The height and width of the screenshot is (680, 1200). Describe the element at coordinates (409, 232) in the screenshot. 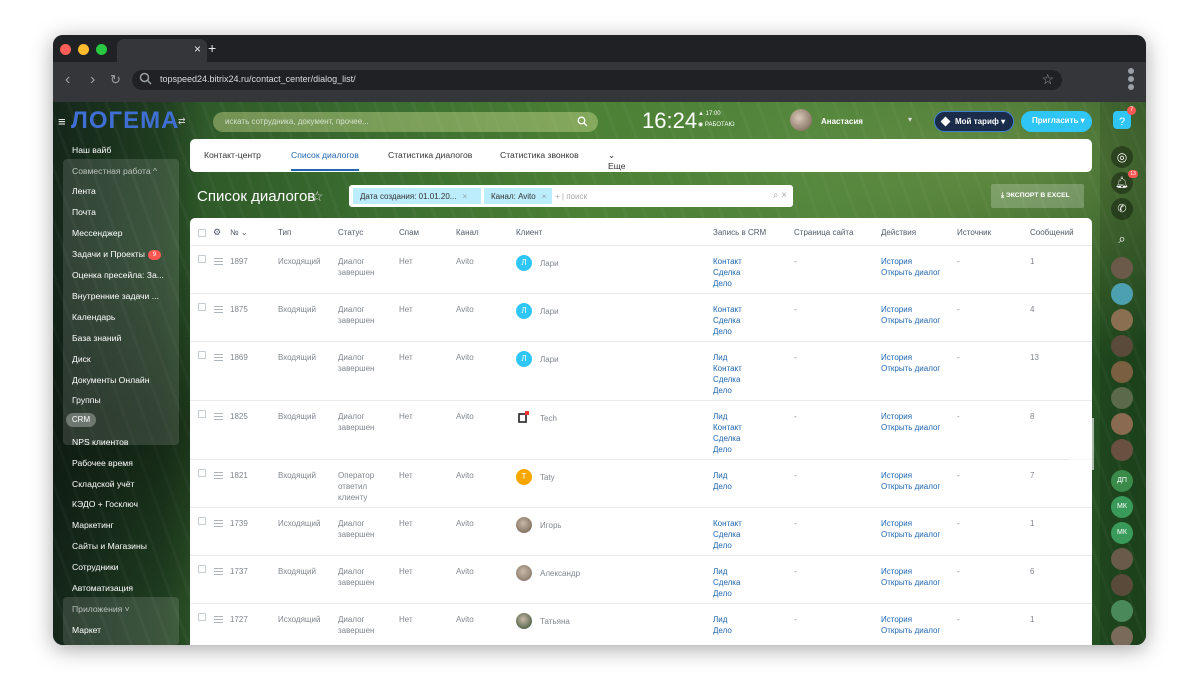

I see `column-header-spam: Спам` at that location.